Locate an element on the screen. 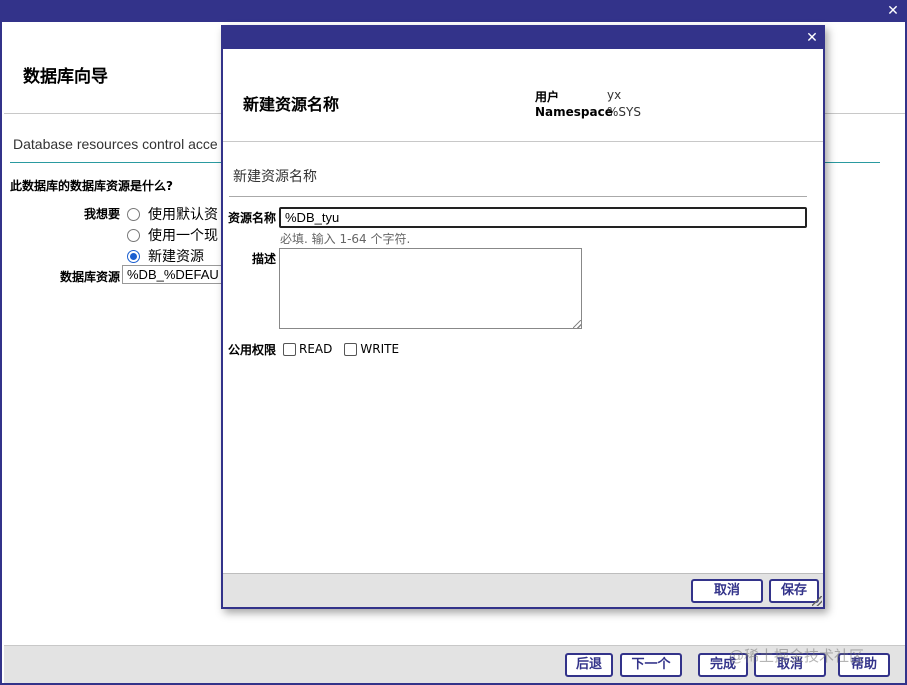  radio-label: 新建资源 is located at coordinates (176, 257).